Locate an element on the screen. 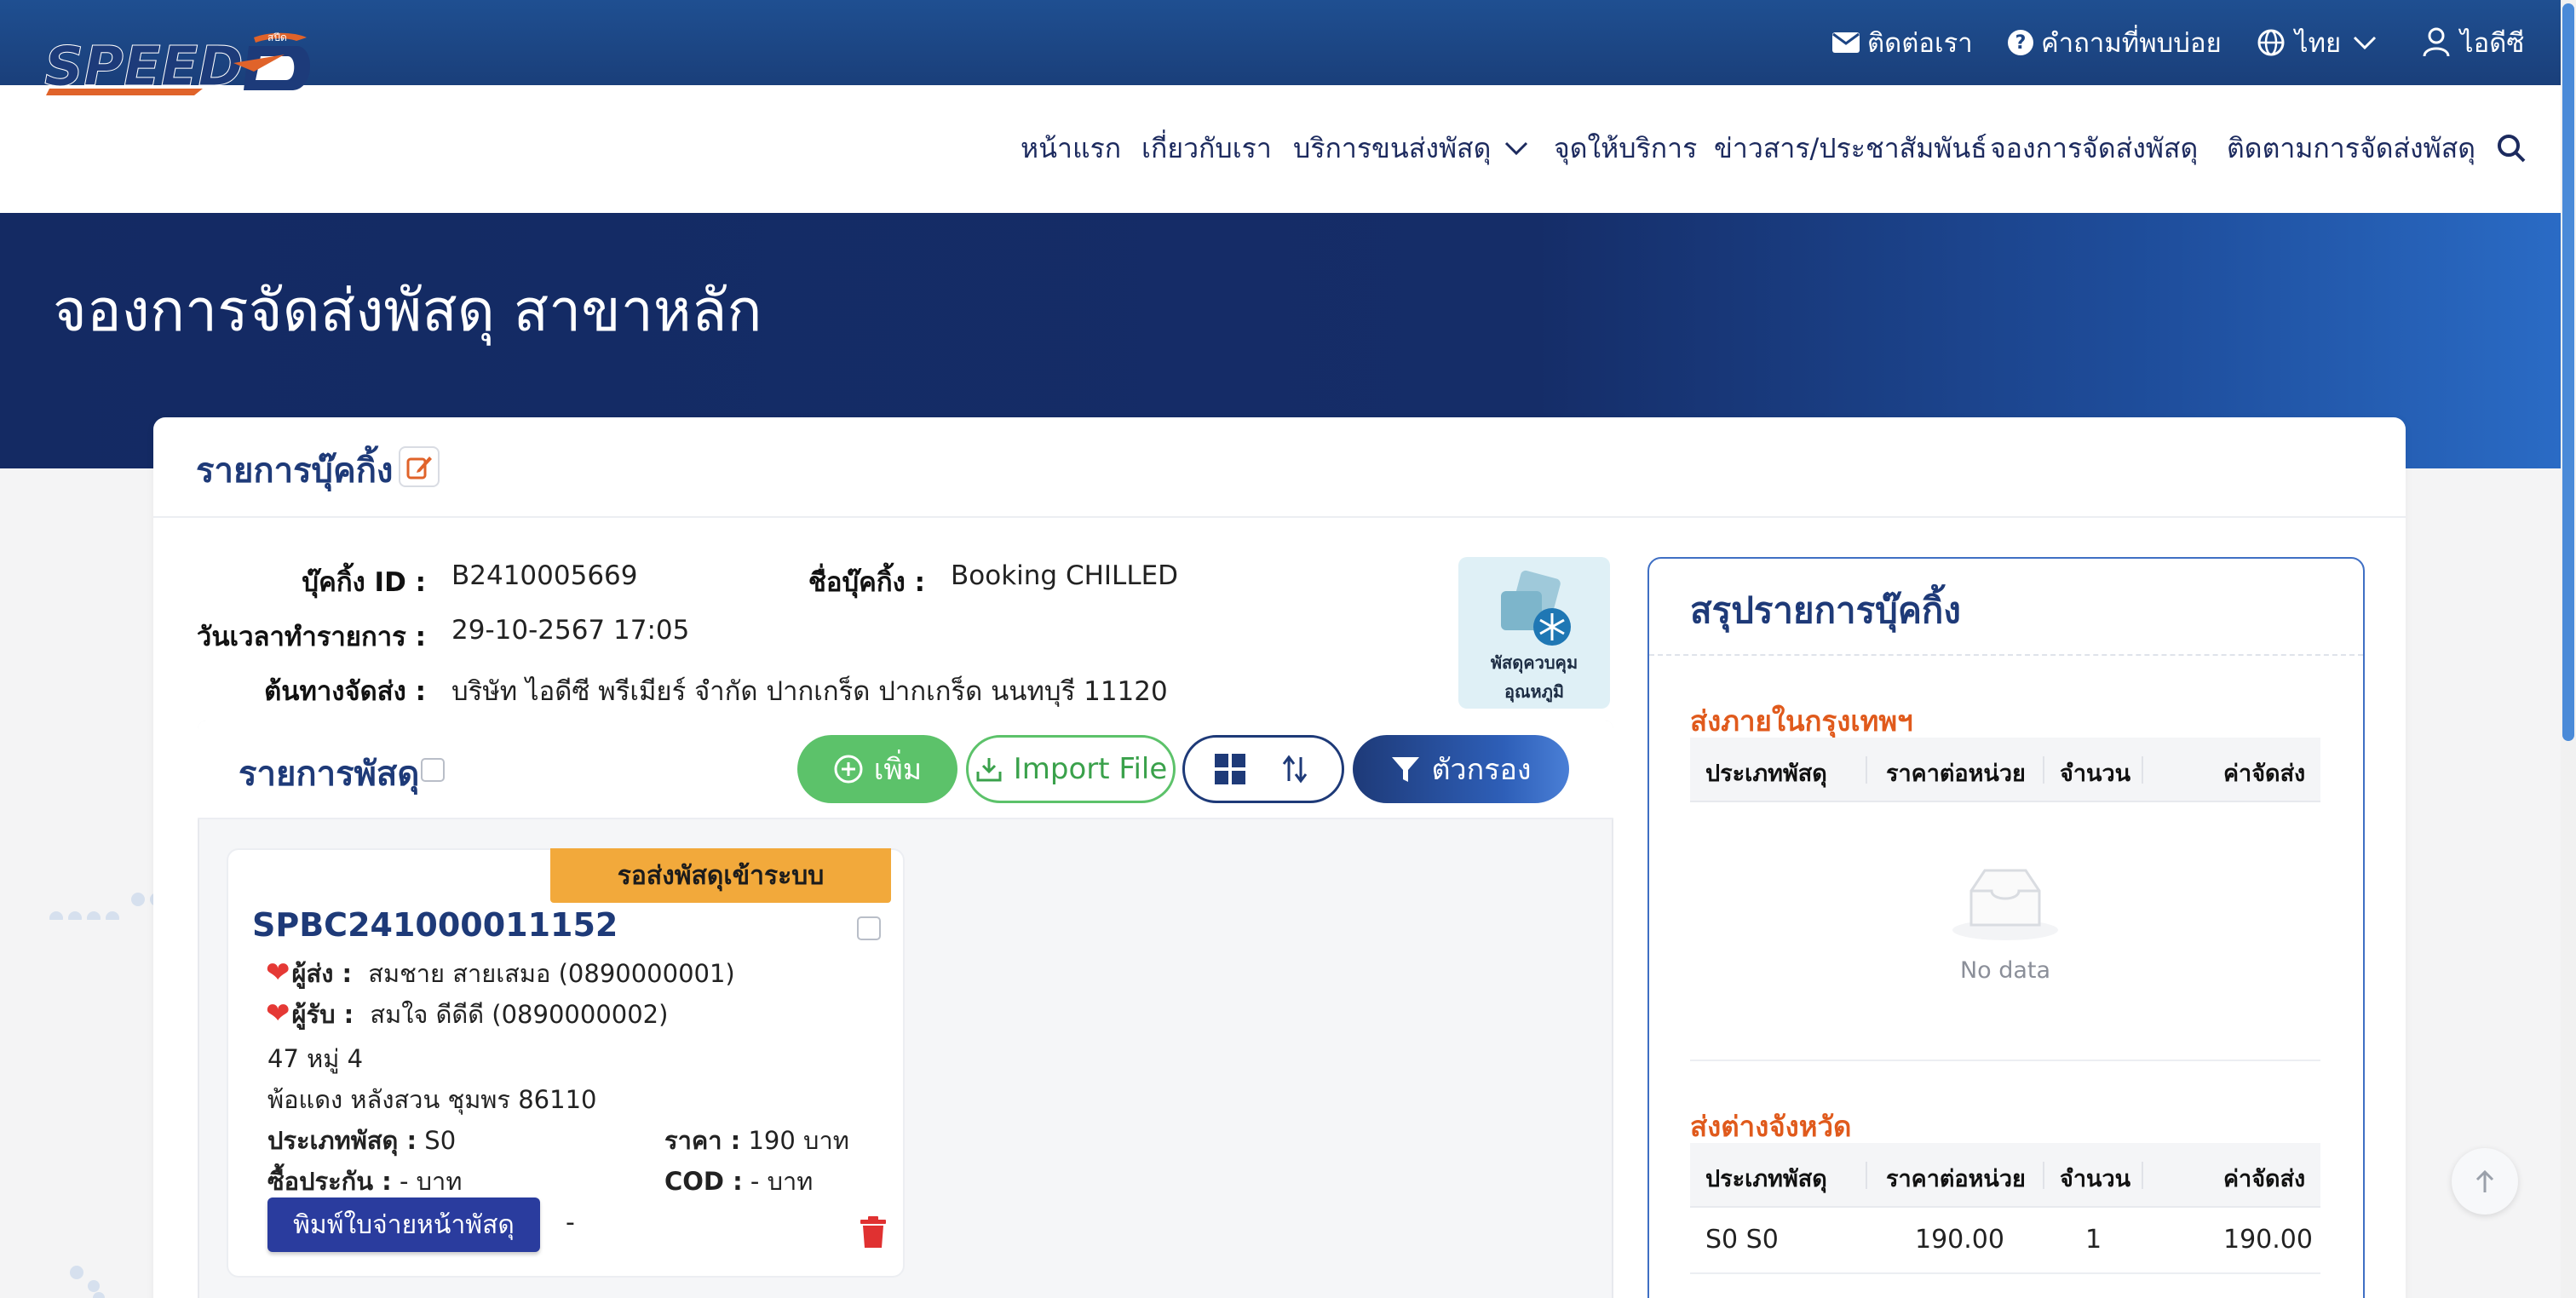 This screenshot has width=2576, height=1298. import-file-label: Import File is located at coordinates (1090, 769).